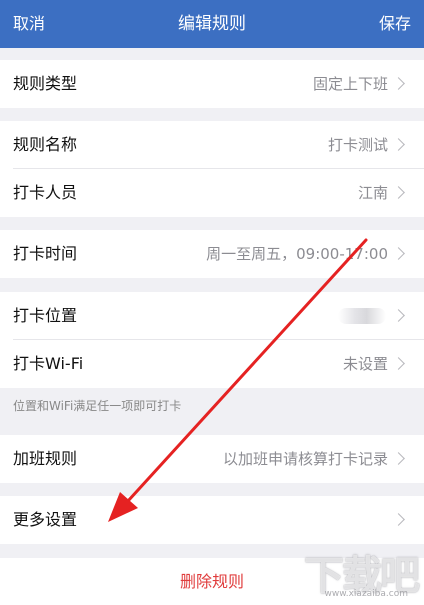  I want to click on delete-rule-label: 删除规则, so click(211, 581).